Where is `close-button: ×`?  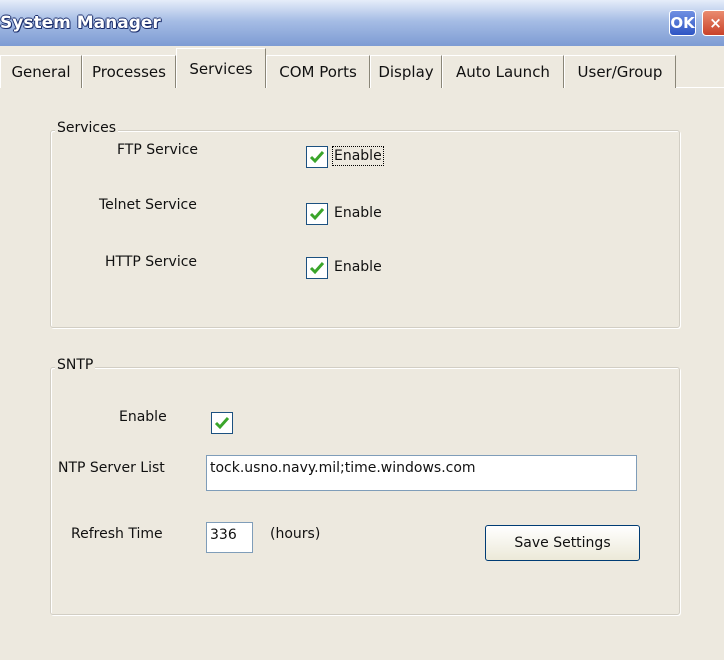 close-button: × is located at coordinates (713, 23).